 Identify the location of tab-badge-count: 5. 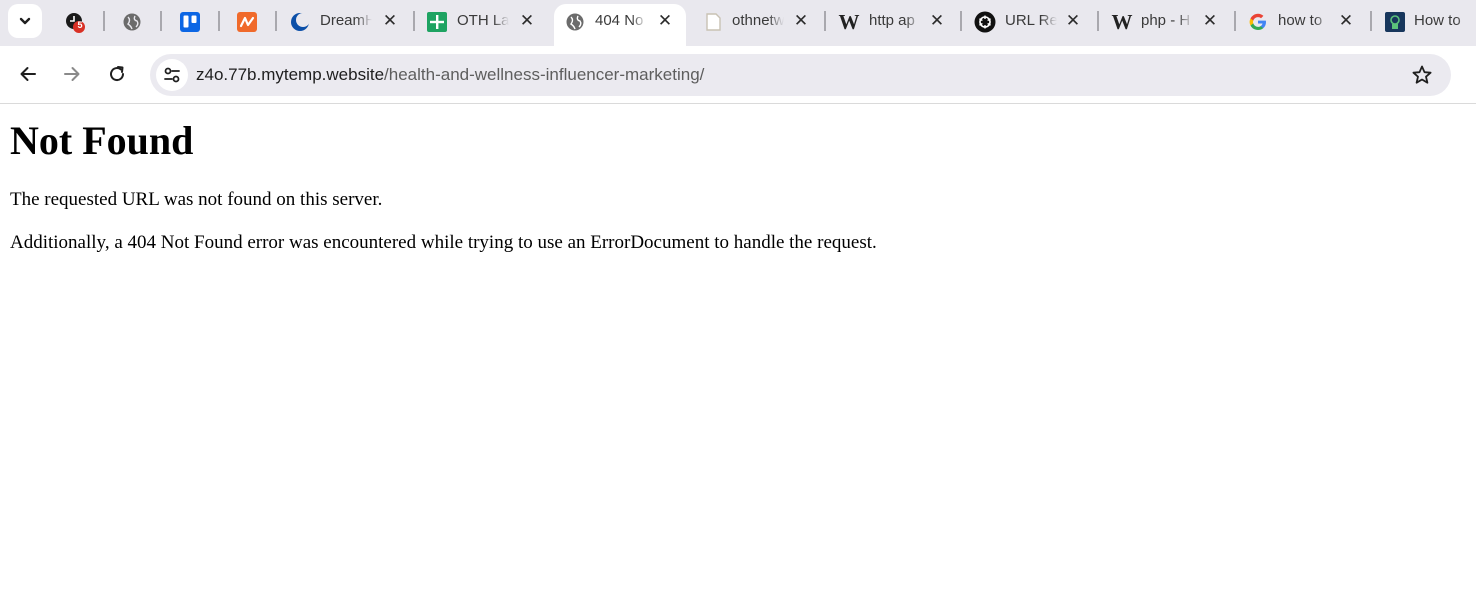
(80, 25).